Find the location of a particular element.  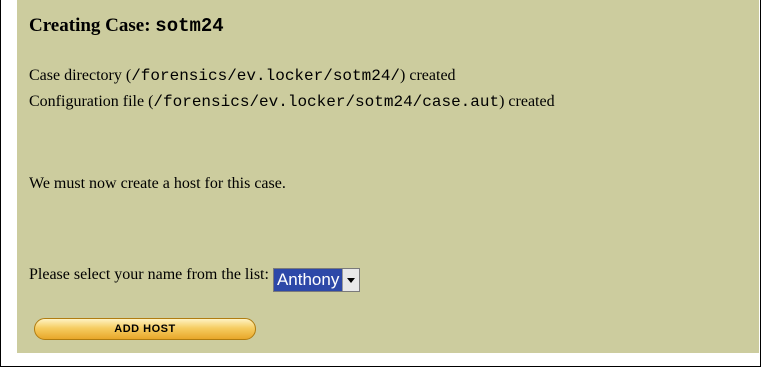

chevron-down-icon is located at coordinates (351, 280).